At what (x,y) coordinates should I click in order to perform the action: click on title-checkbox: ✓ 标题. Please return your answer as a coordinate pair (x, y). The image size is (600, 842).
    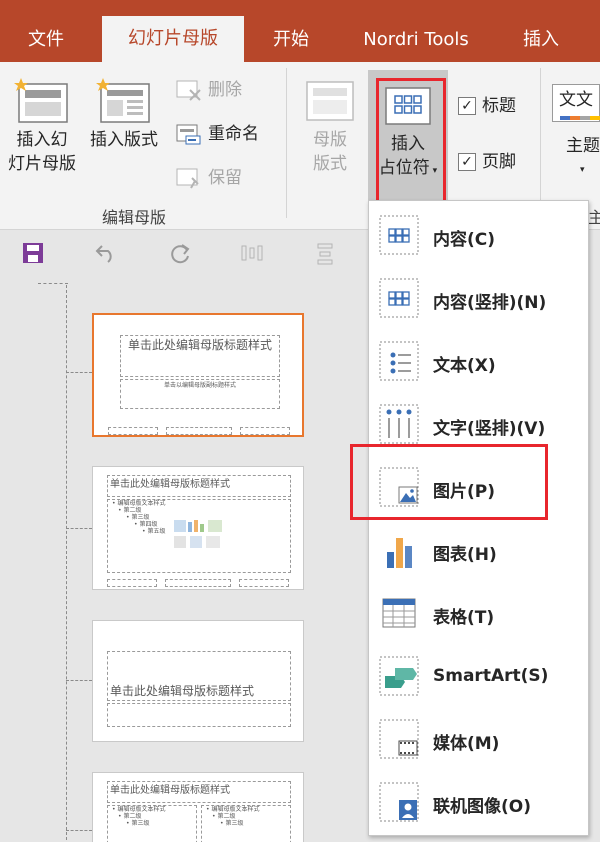
    Looking at the image, I should click on (487, 106).